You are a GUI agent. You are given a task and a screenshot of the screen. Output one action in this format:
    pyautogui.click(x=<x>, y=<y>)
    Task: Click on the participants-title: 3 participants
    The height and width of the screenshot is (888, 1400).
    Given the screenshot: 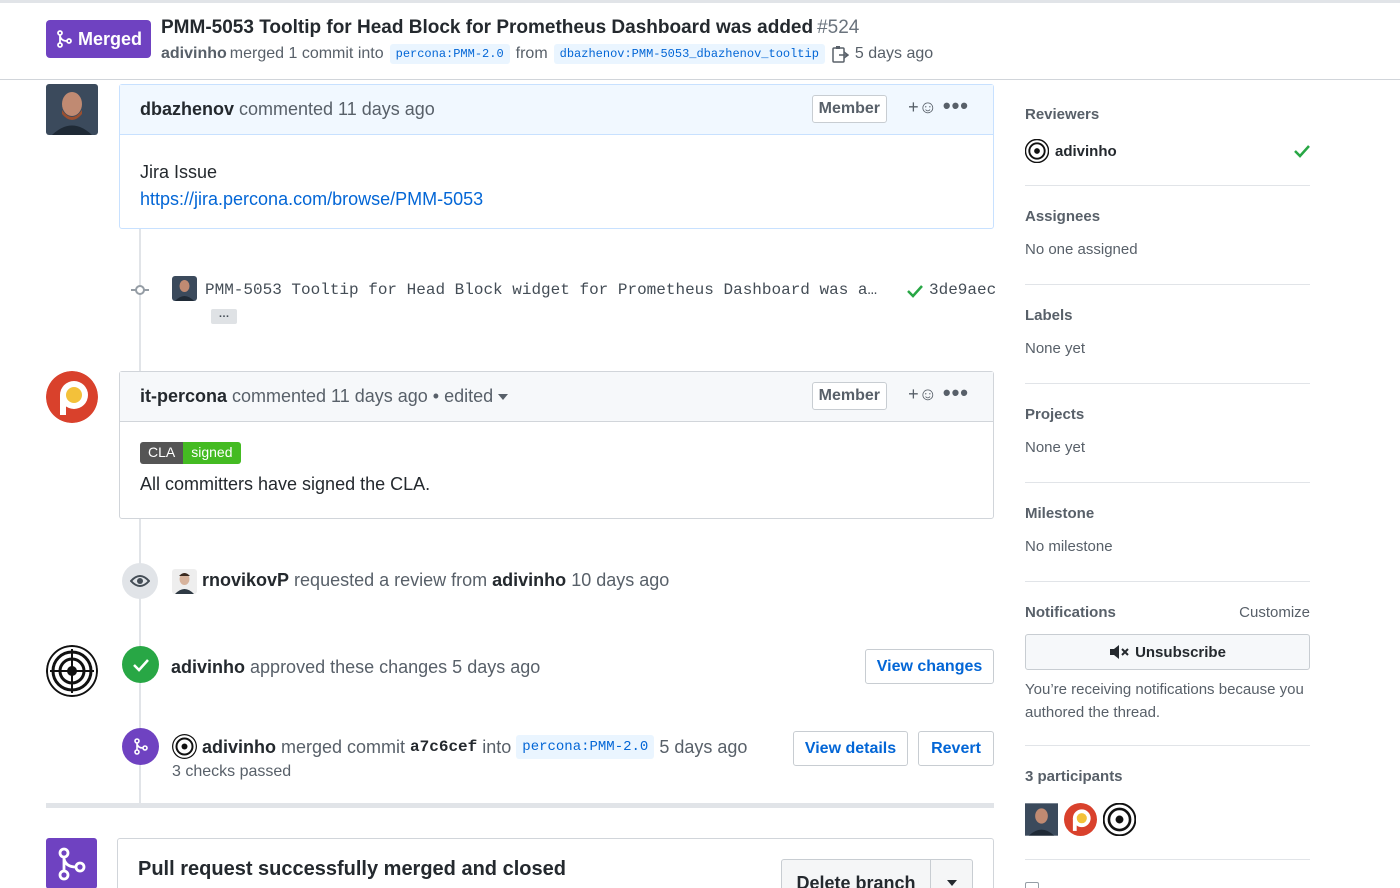 What is the action you would take?
    pyautogui.click(x=1074, y=776)
    